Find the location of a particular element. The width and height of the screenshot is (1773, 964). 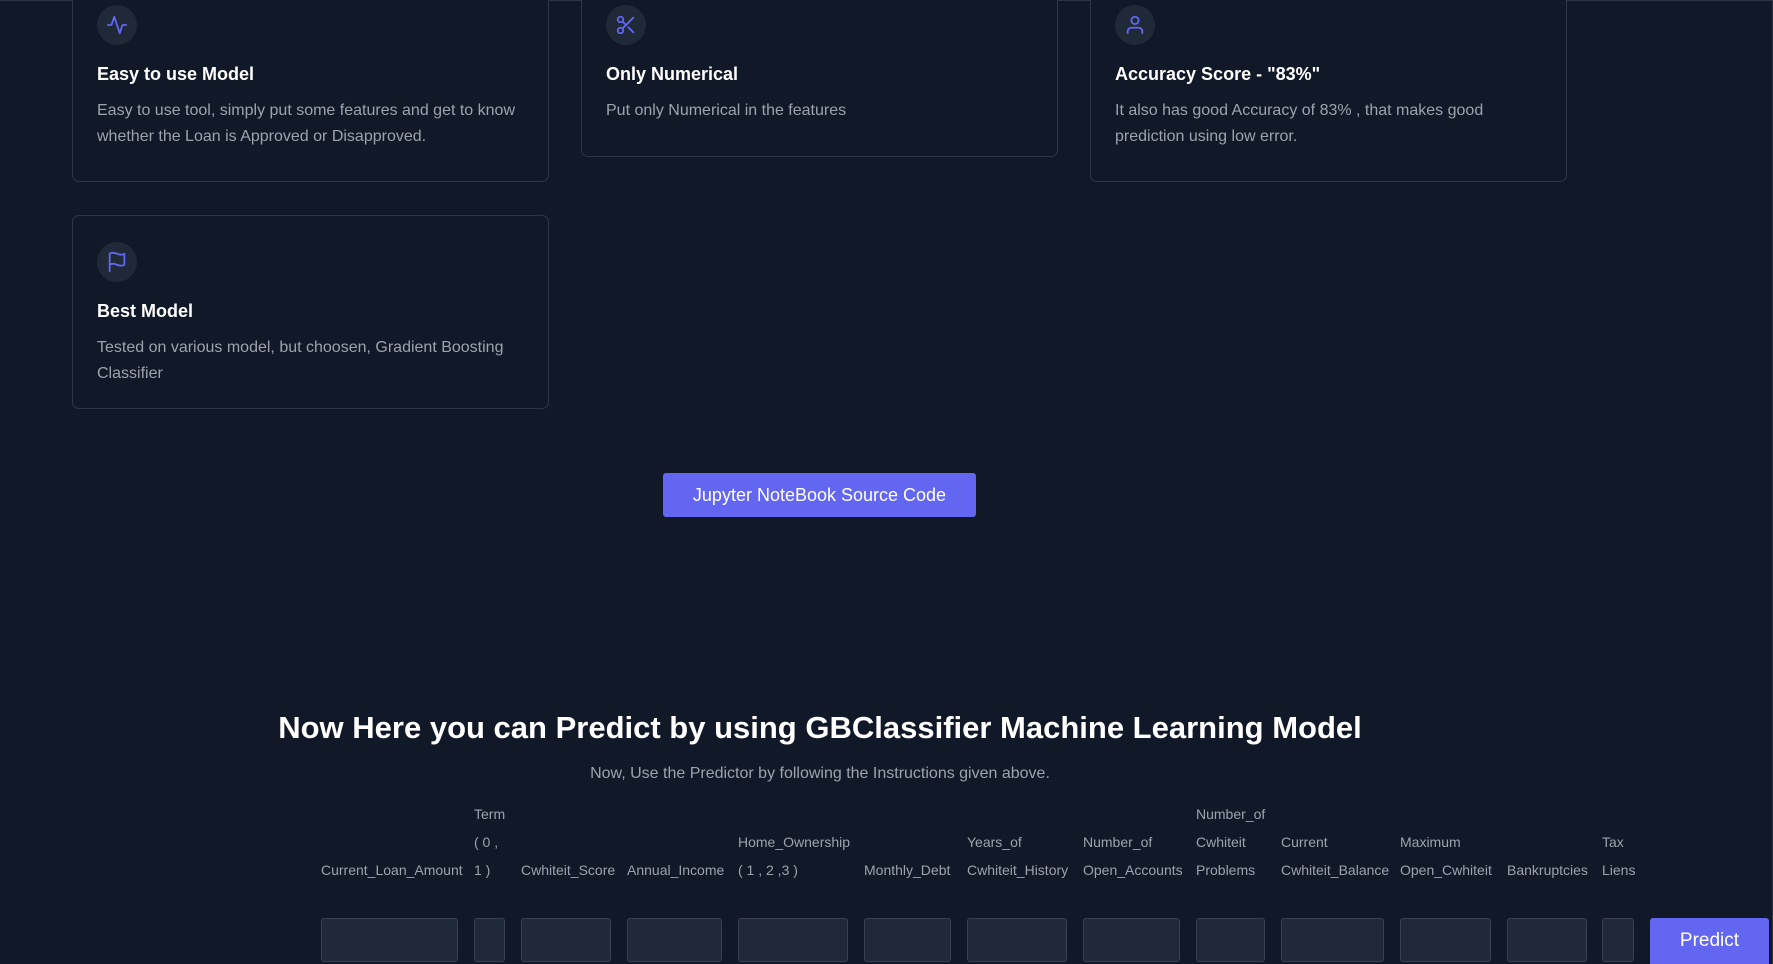

maximum-open-credit-input is located at coordinates (1445, 940).